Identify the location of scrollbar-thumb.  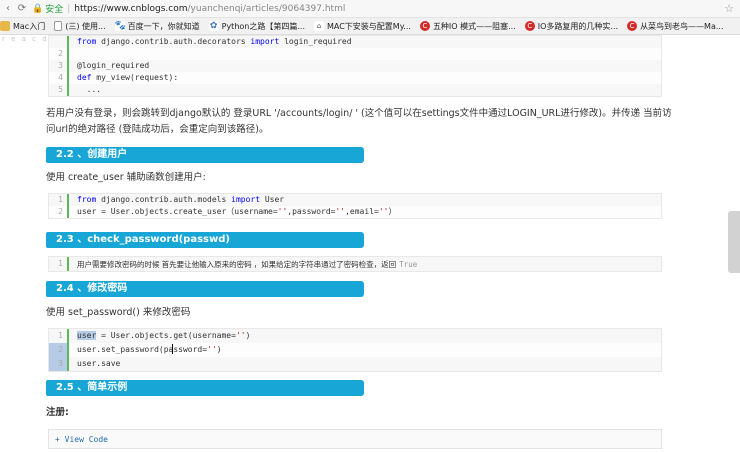
(734, 242).